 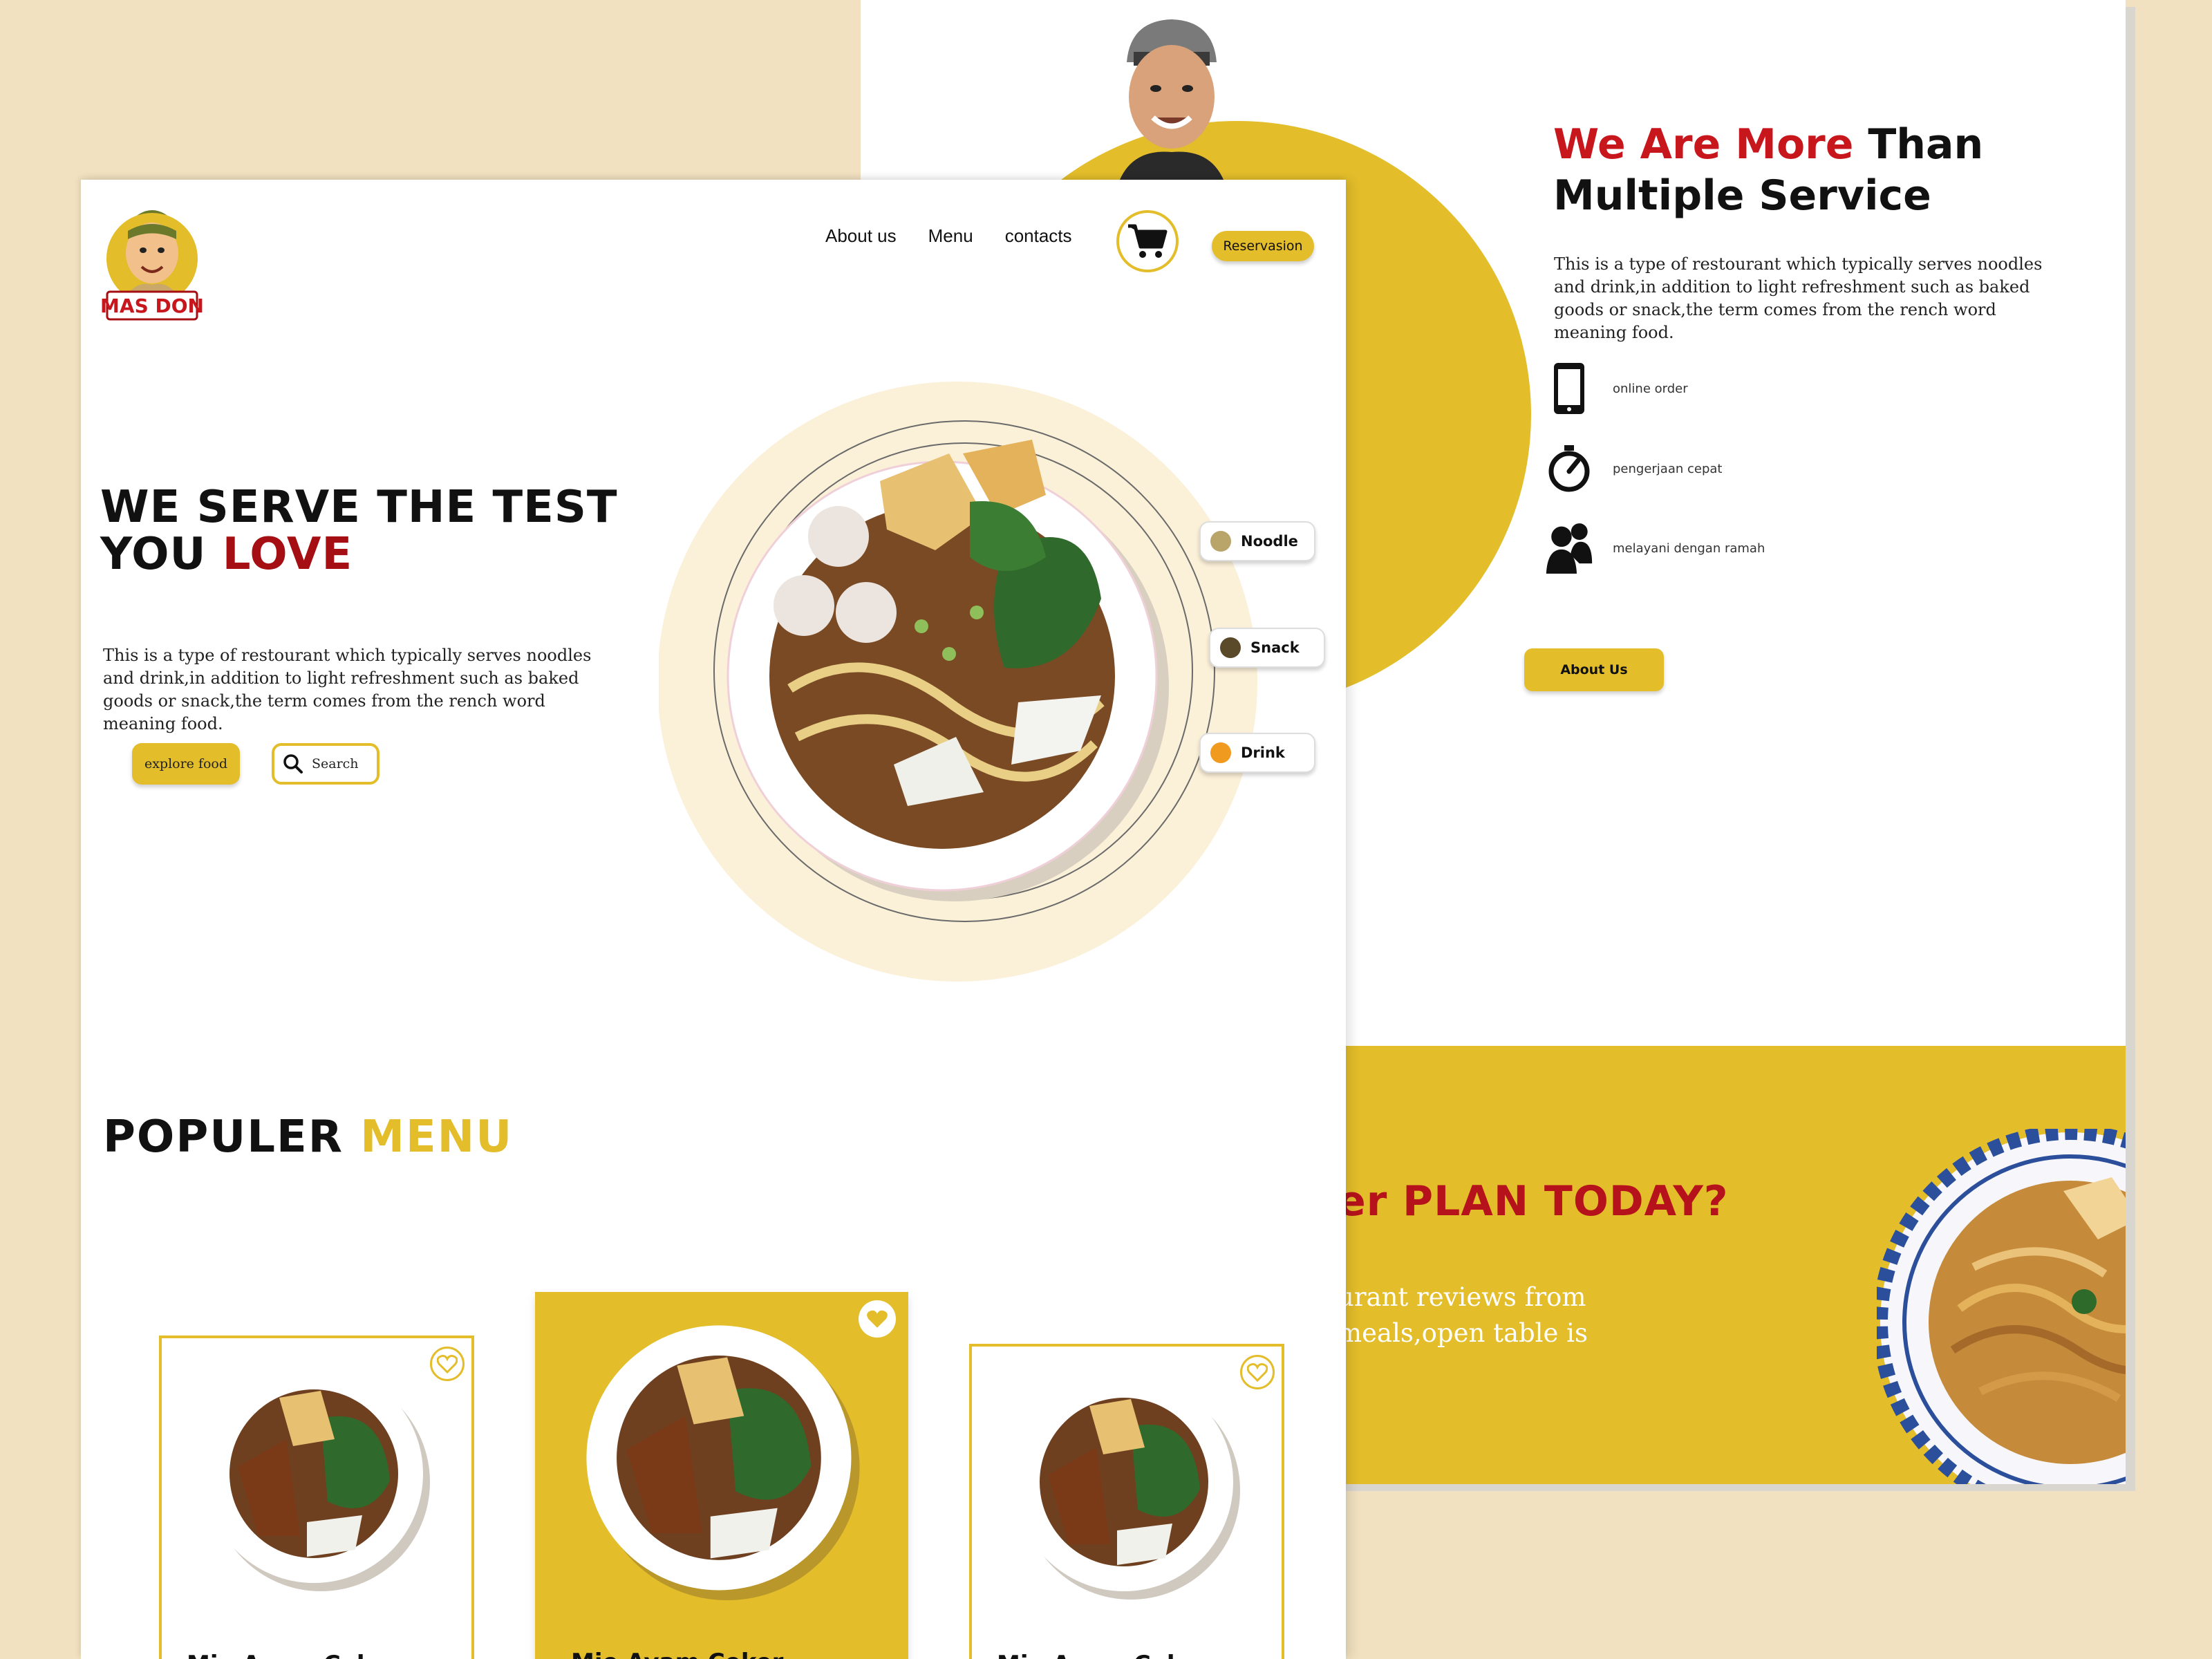 I want to click on menu-card-featured: Mie Ayam Ceker, so click(x=721, y=1475).